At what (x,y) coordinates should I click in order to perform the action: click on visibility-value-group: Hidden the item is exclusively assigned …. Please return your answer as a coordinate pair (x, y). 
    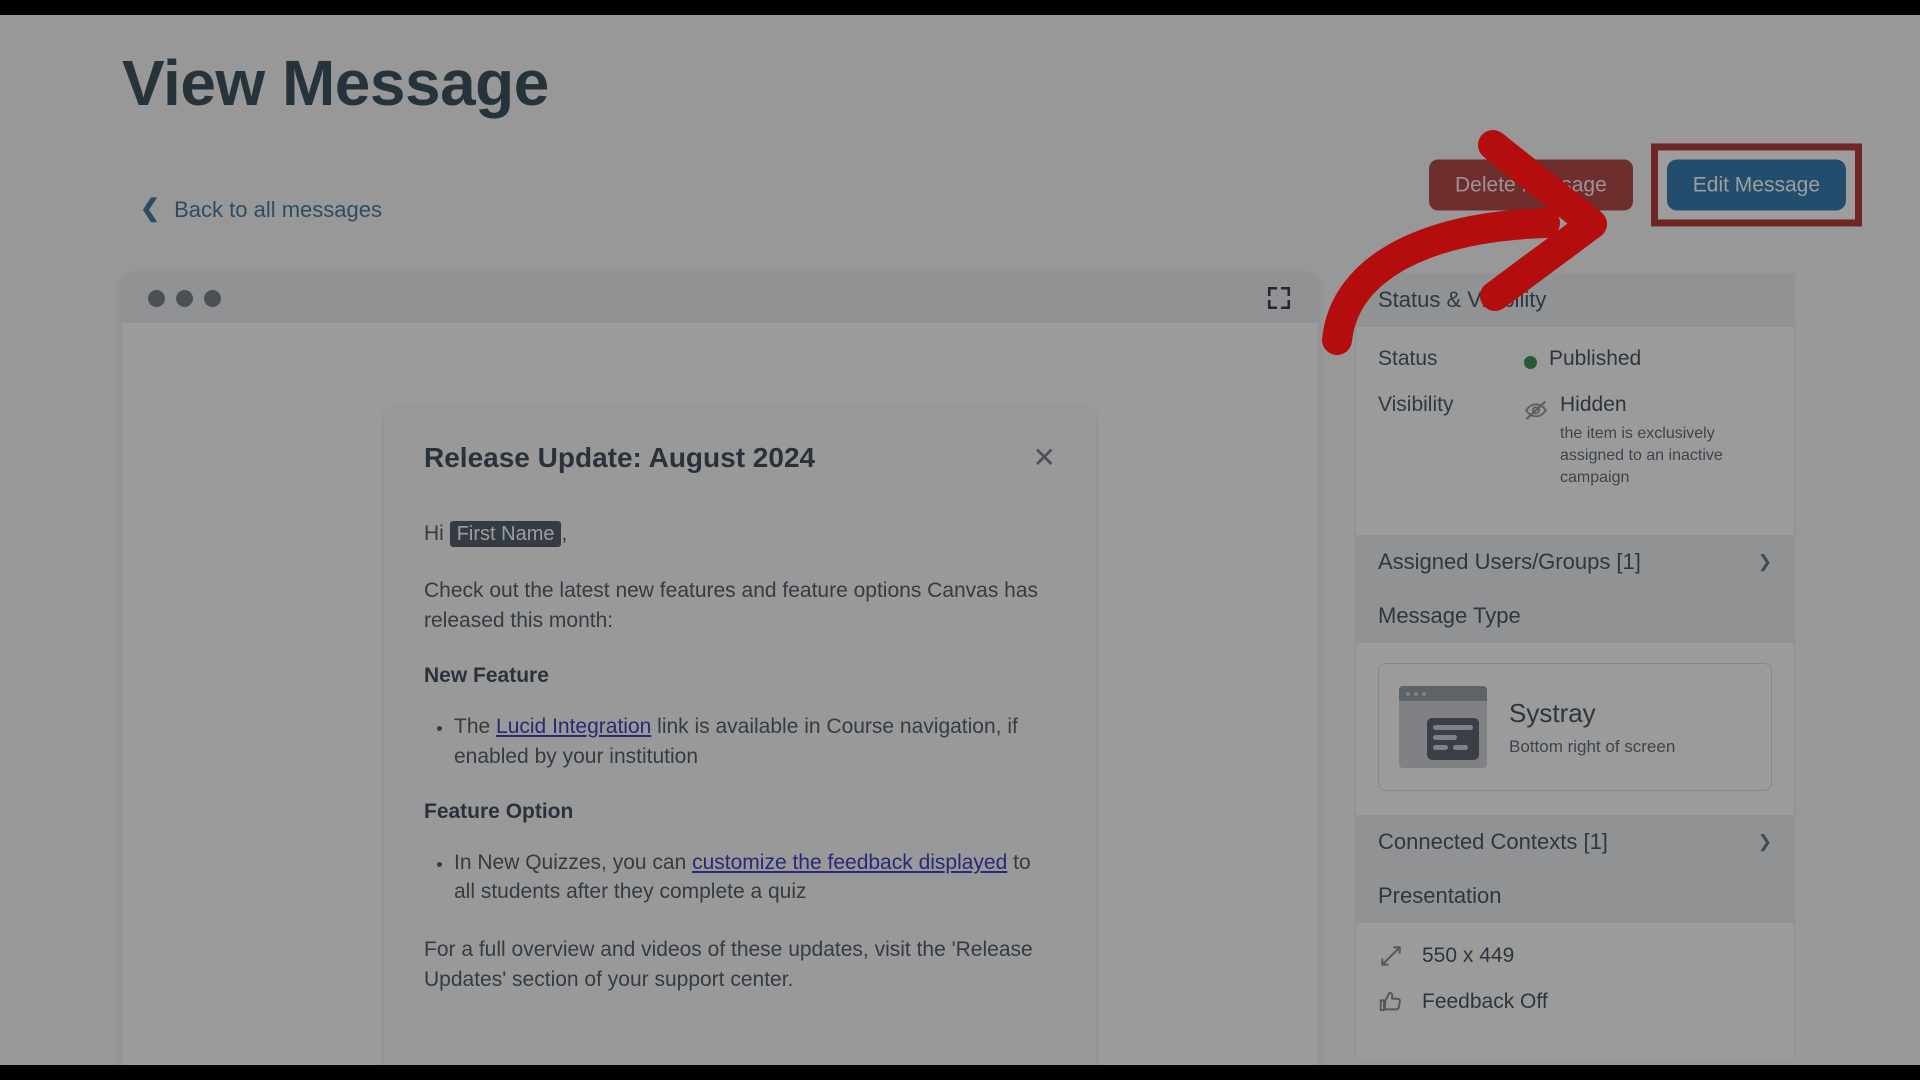
    Looking at the image, I should click on (1634, 441).